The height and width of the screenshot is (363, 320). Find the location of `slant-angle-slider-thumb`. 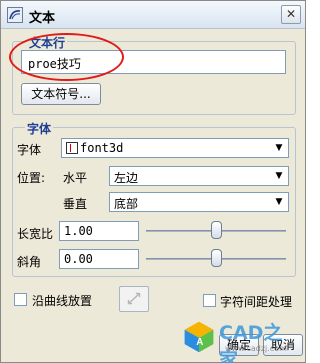

slant-angle-slider-thumb is located at coordinates (216, 258).